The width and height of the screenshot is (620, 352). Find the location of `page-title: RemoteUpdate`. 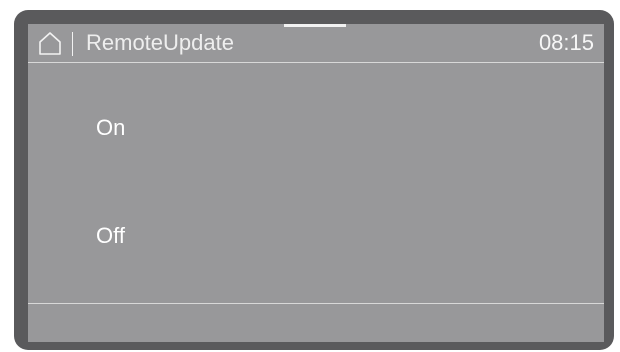

page-title: RemoteUpdate is located at coordinates (160, 42).